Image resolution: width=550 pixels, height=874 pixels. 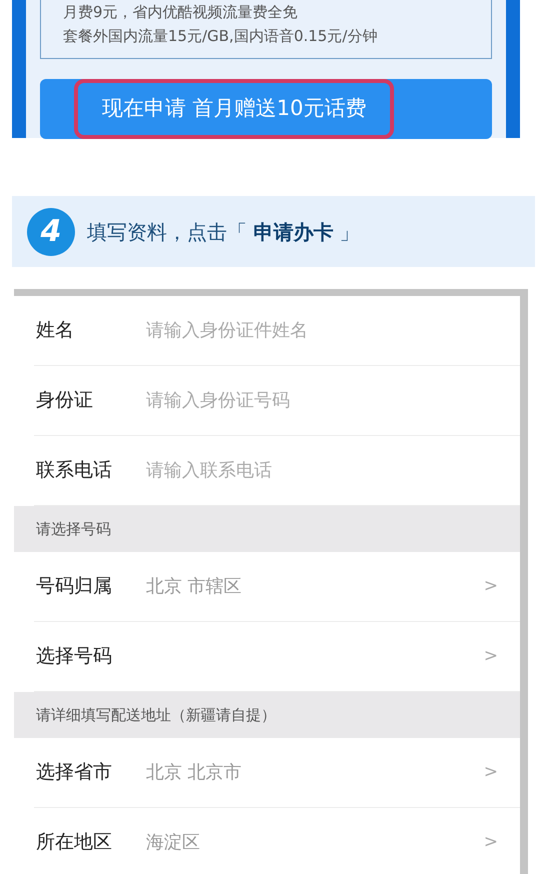 I want to click on input-field: 请输入身份证件姓名, so click(x=333, y=330).